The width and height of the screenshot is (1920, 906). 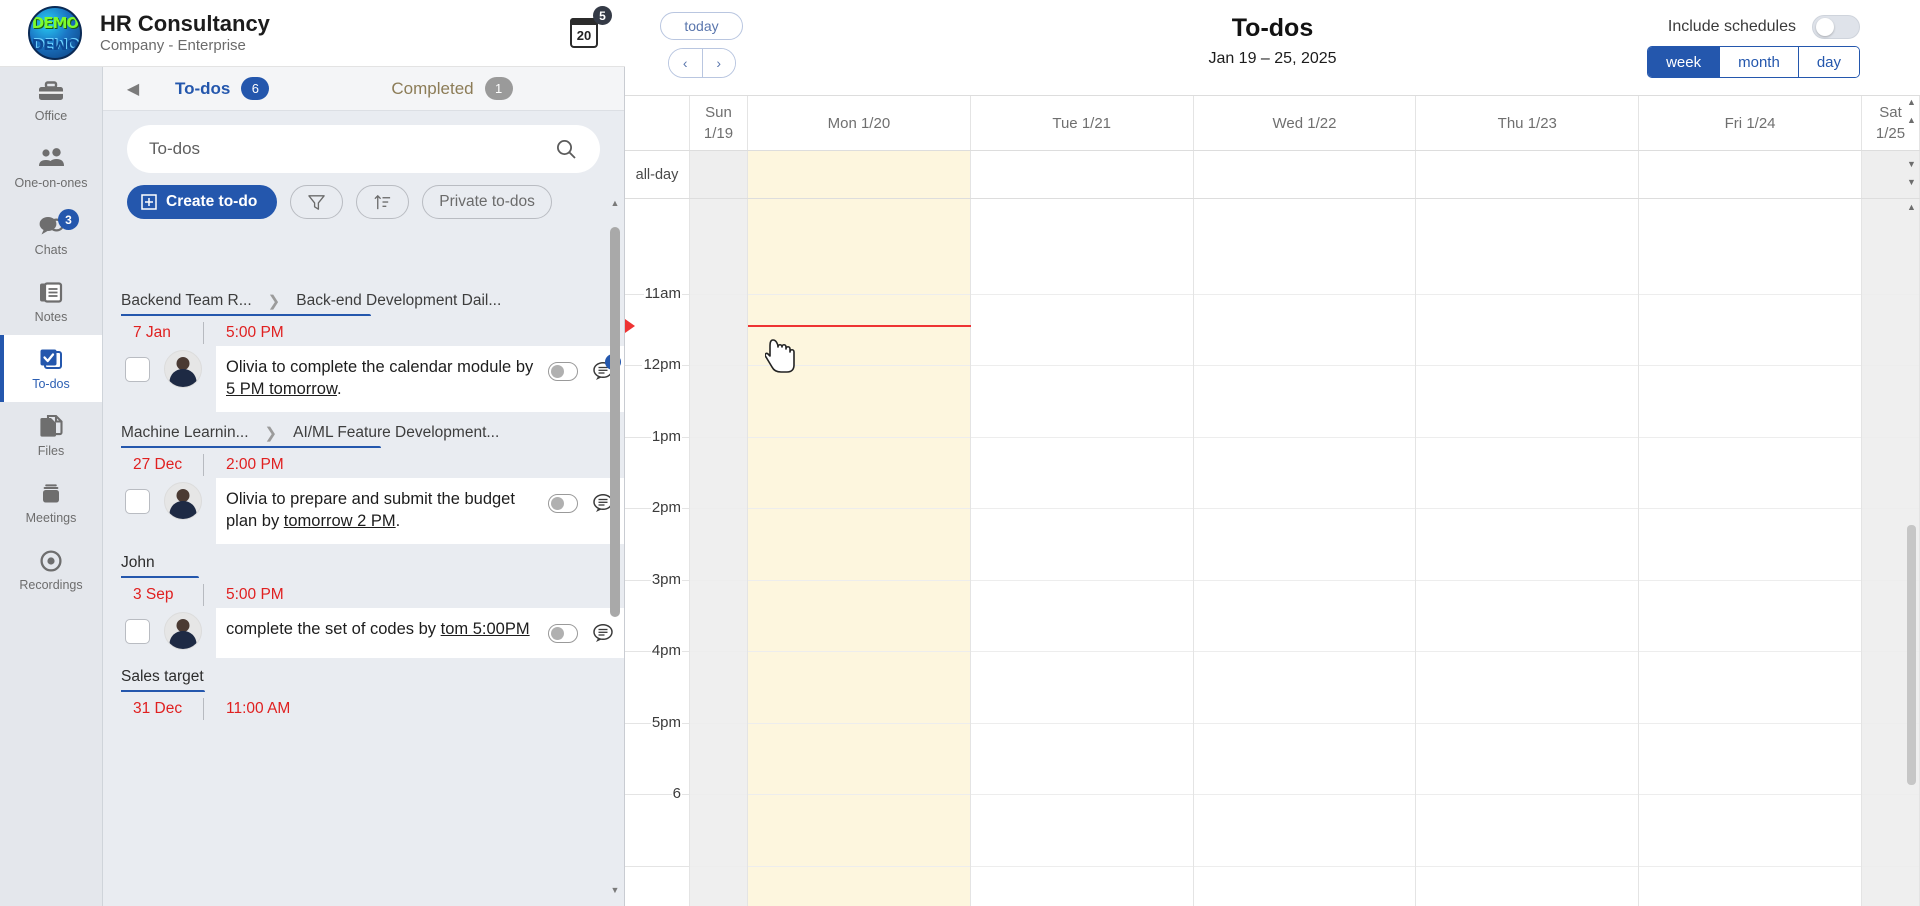 What do you see at coordinates (133, 89) in the screenshot?
I see `panel-back-arrow: ◀` at bounding box center [133, 89].